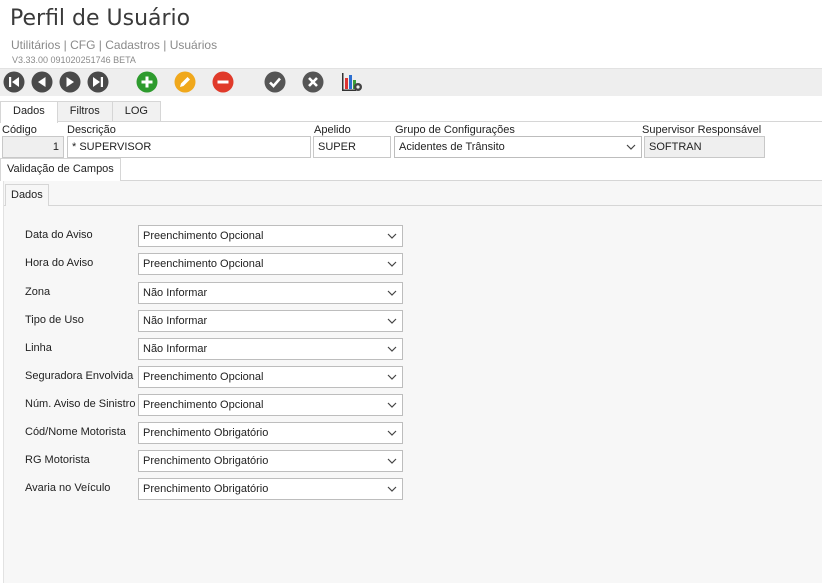  Describe the element at coordinates (136, 111) in the screenshot. I see `tab-log: LOG` at that location.